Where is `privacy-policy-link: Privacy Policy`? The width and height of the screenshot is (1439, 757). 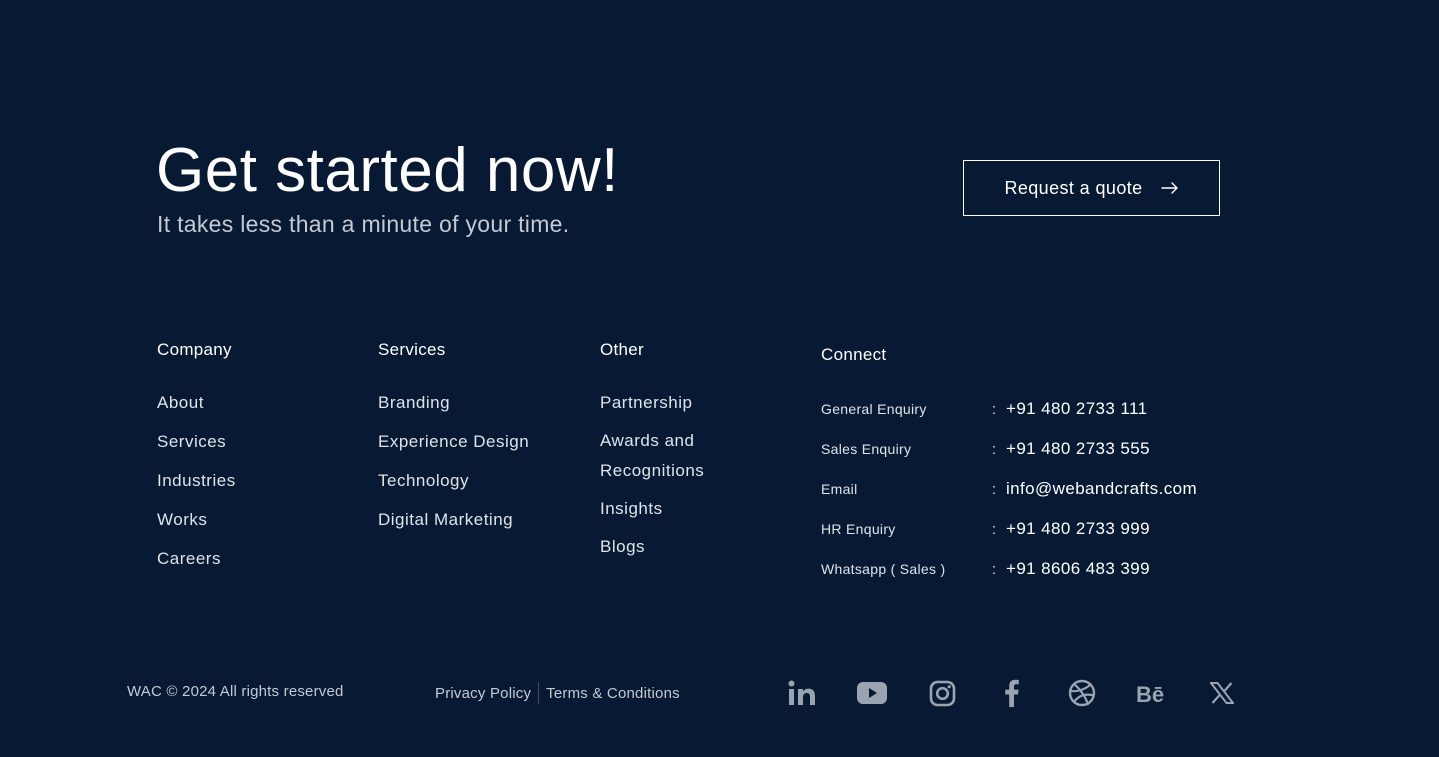 privacy-policy-link: Privacy Policy is located at coordinates (483, 693).